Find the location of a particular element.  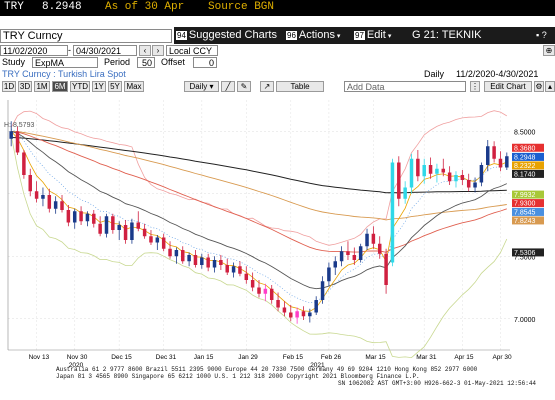

security-description: TRY Curncy : Turkish Lira Spot is located at coordinates (64, 74).